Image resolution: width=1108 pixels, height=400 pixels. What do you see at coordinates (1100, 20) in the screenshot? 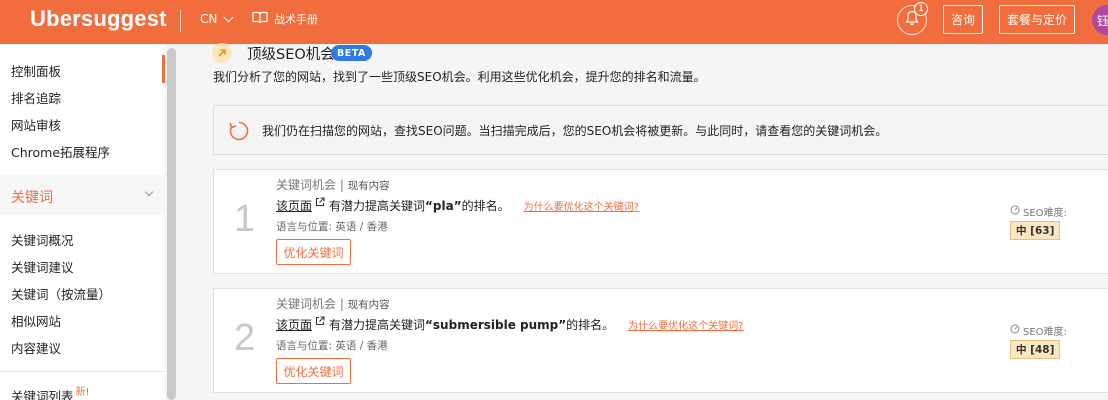
I see `user-avatar: 钰` at bounding box center [1100, 20].